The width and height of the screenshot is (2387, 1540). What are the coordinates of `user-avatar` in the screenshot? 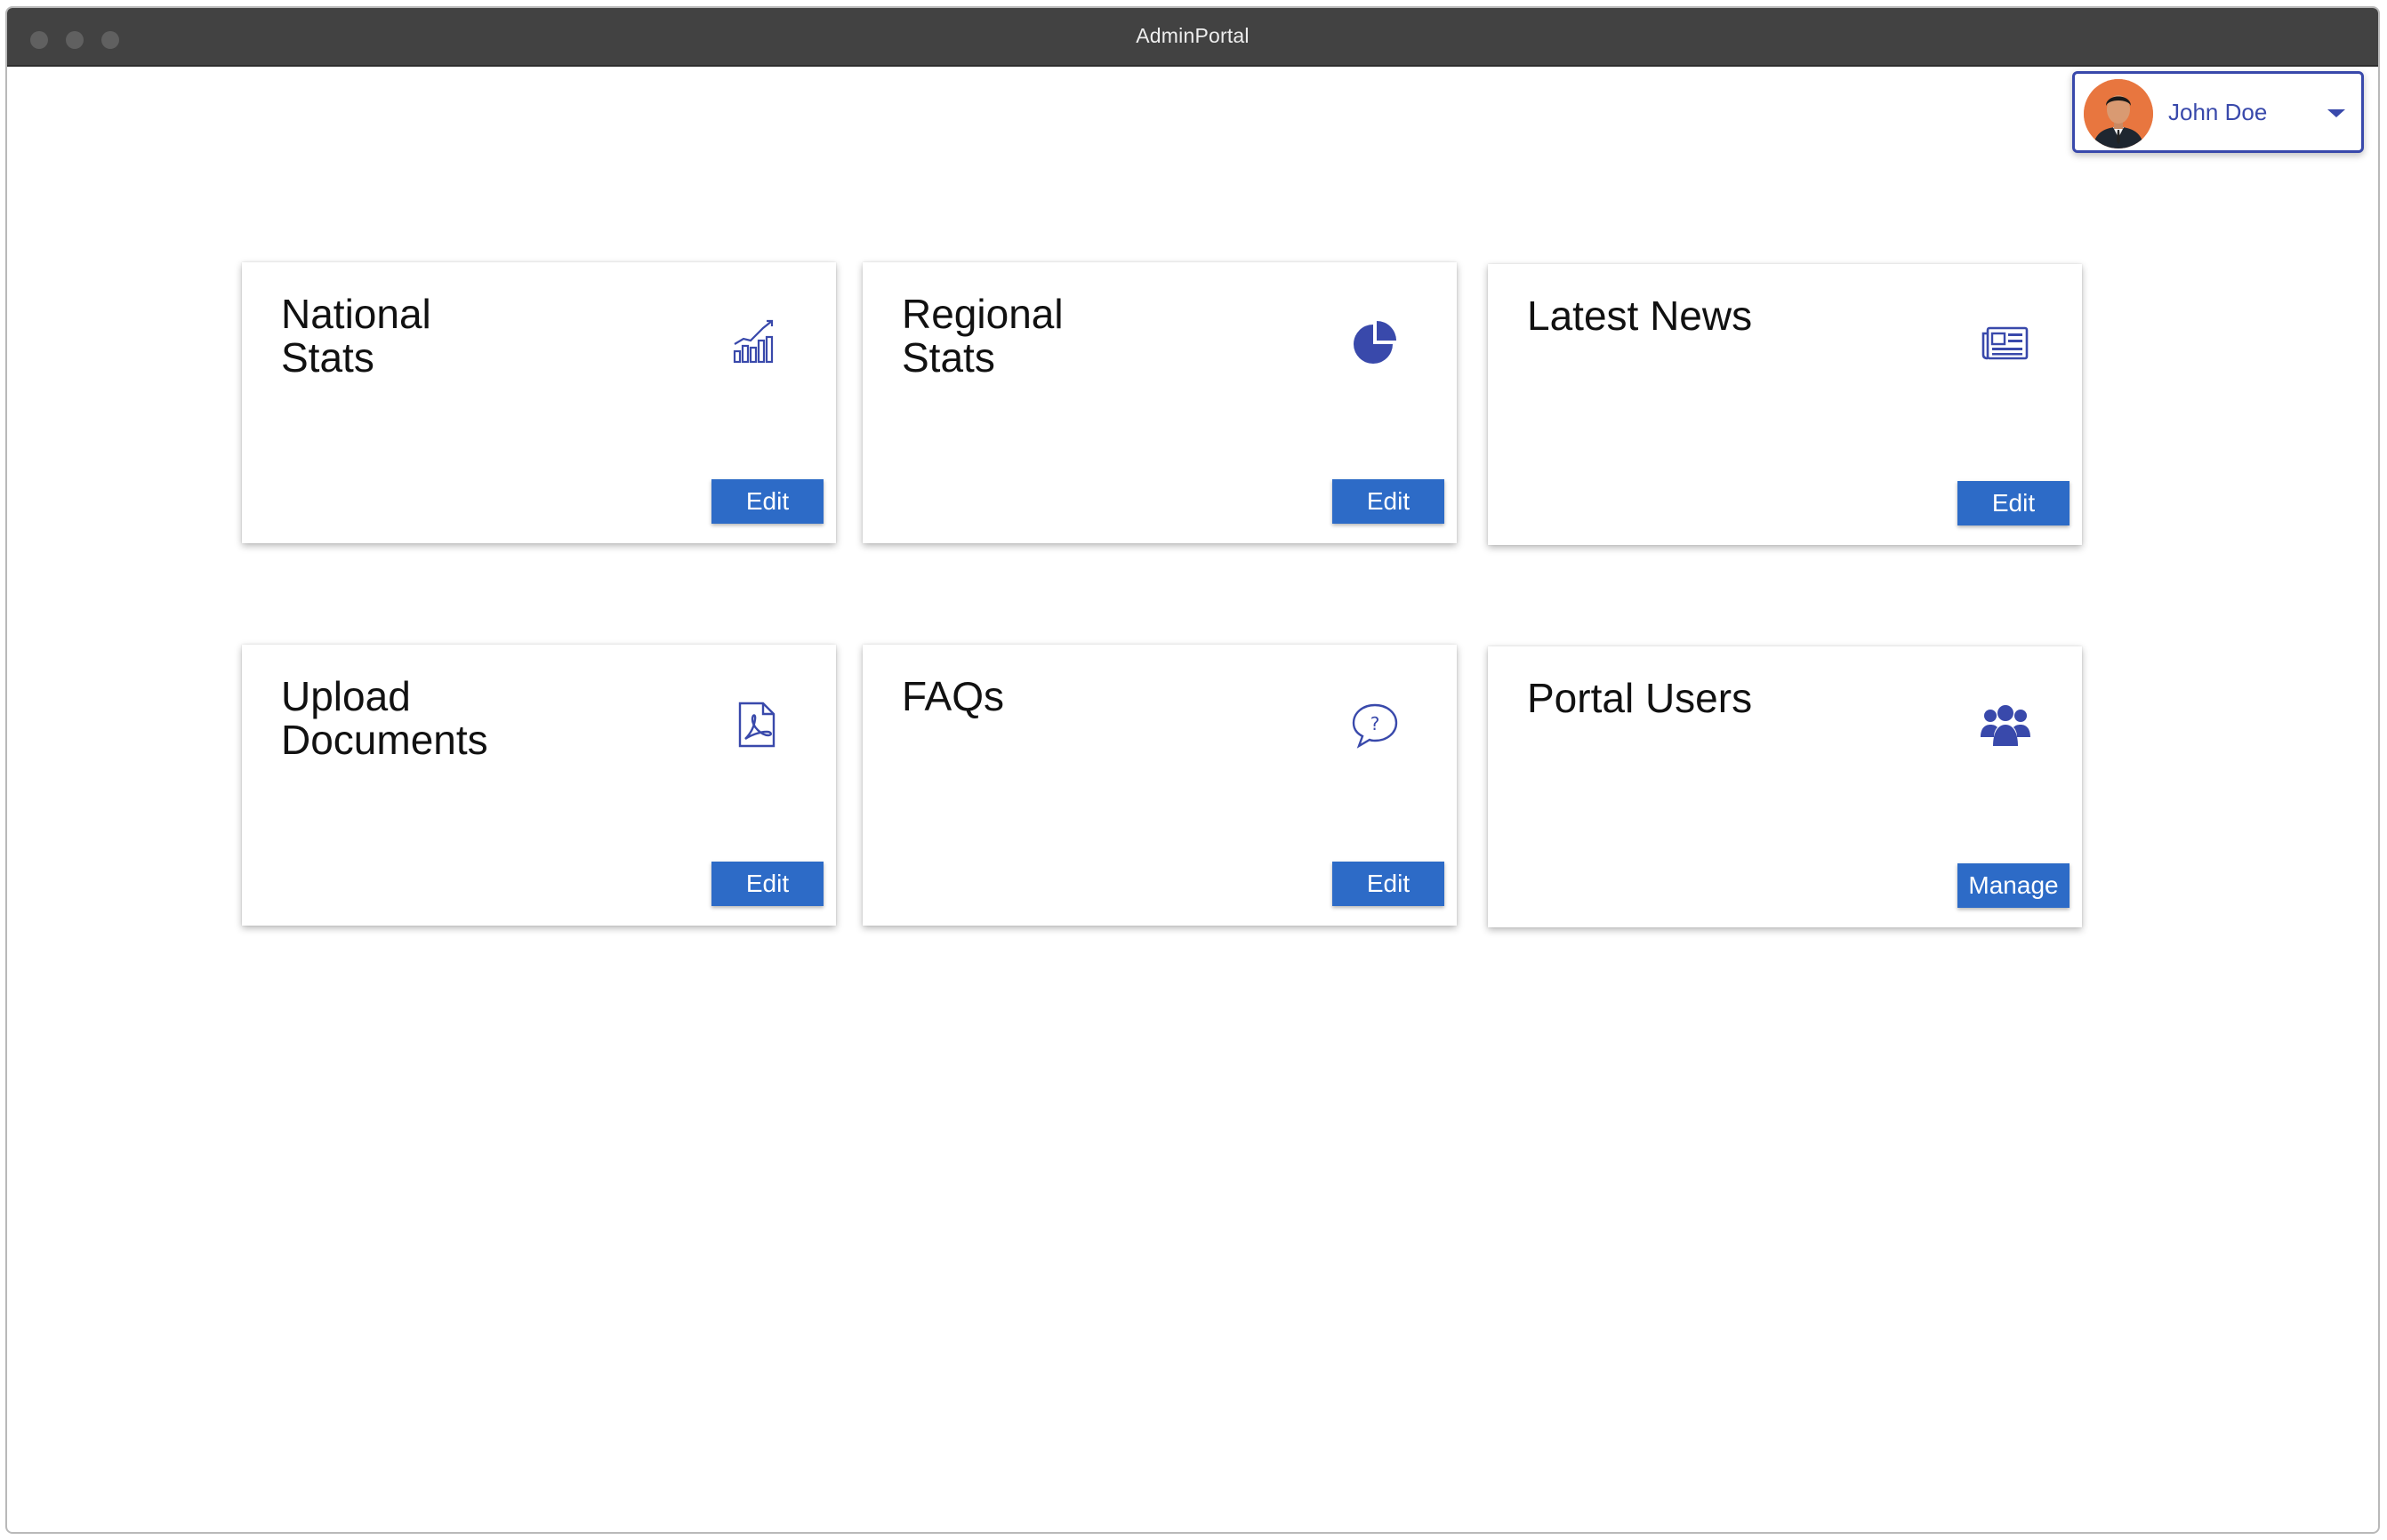 It's located at (2118, 114).